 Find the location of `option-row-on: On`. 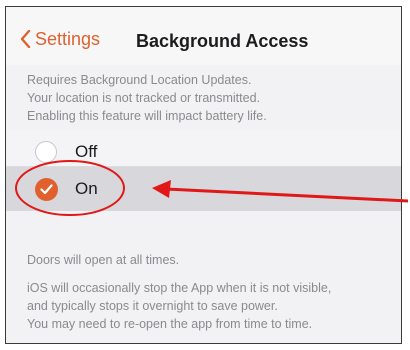

option-row-on: On is located at coordinates (203, 189).